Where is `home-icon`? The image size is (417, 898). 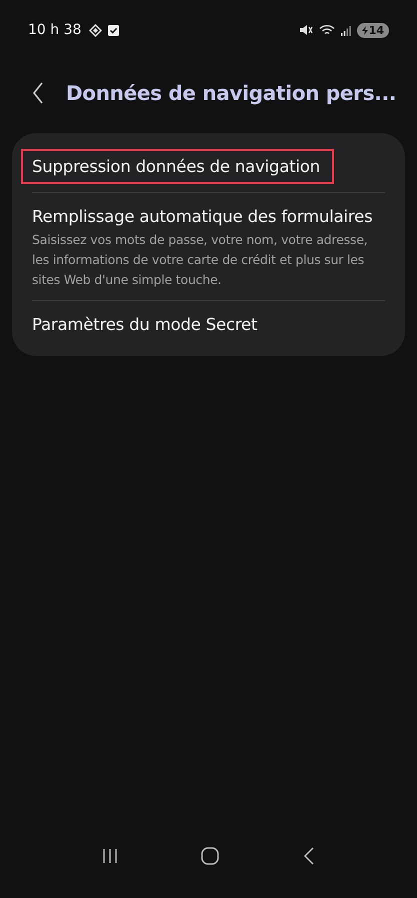
home-icon is located at coordinates (210, 856).